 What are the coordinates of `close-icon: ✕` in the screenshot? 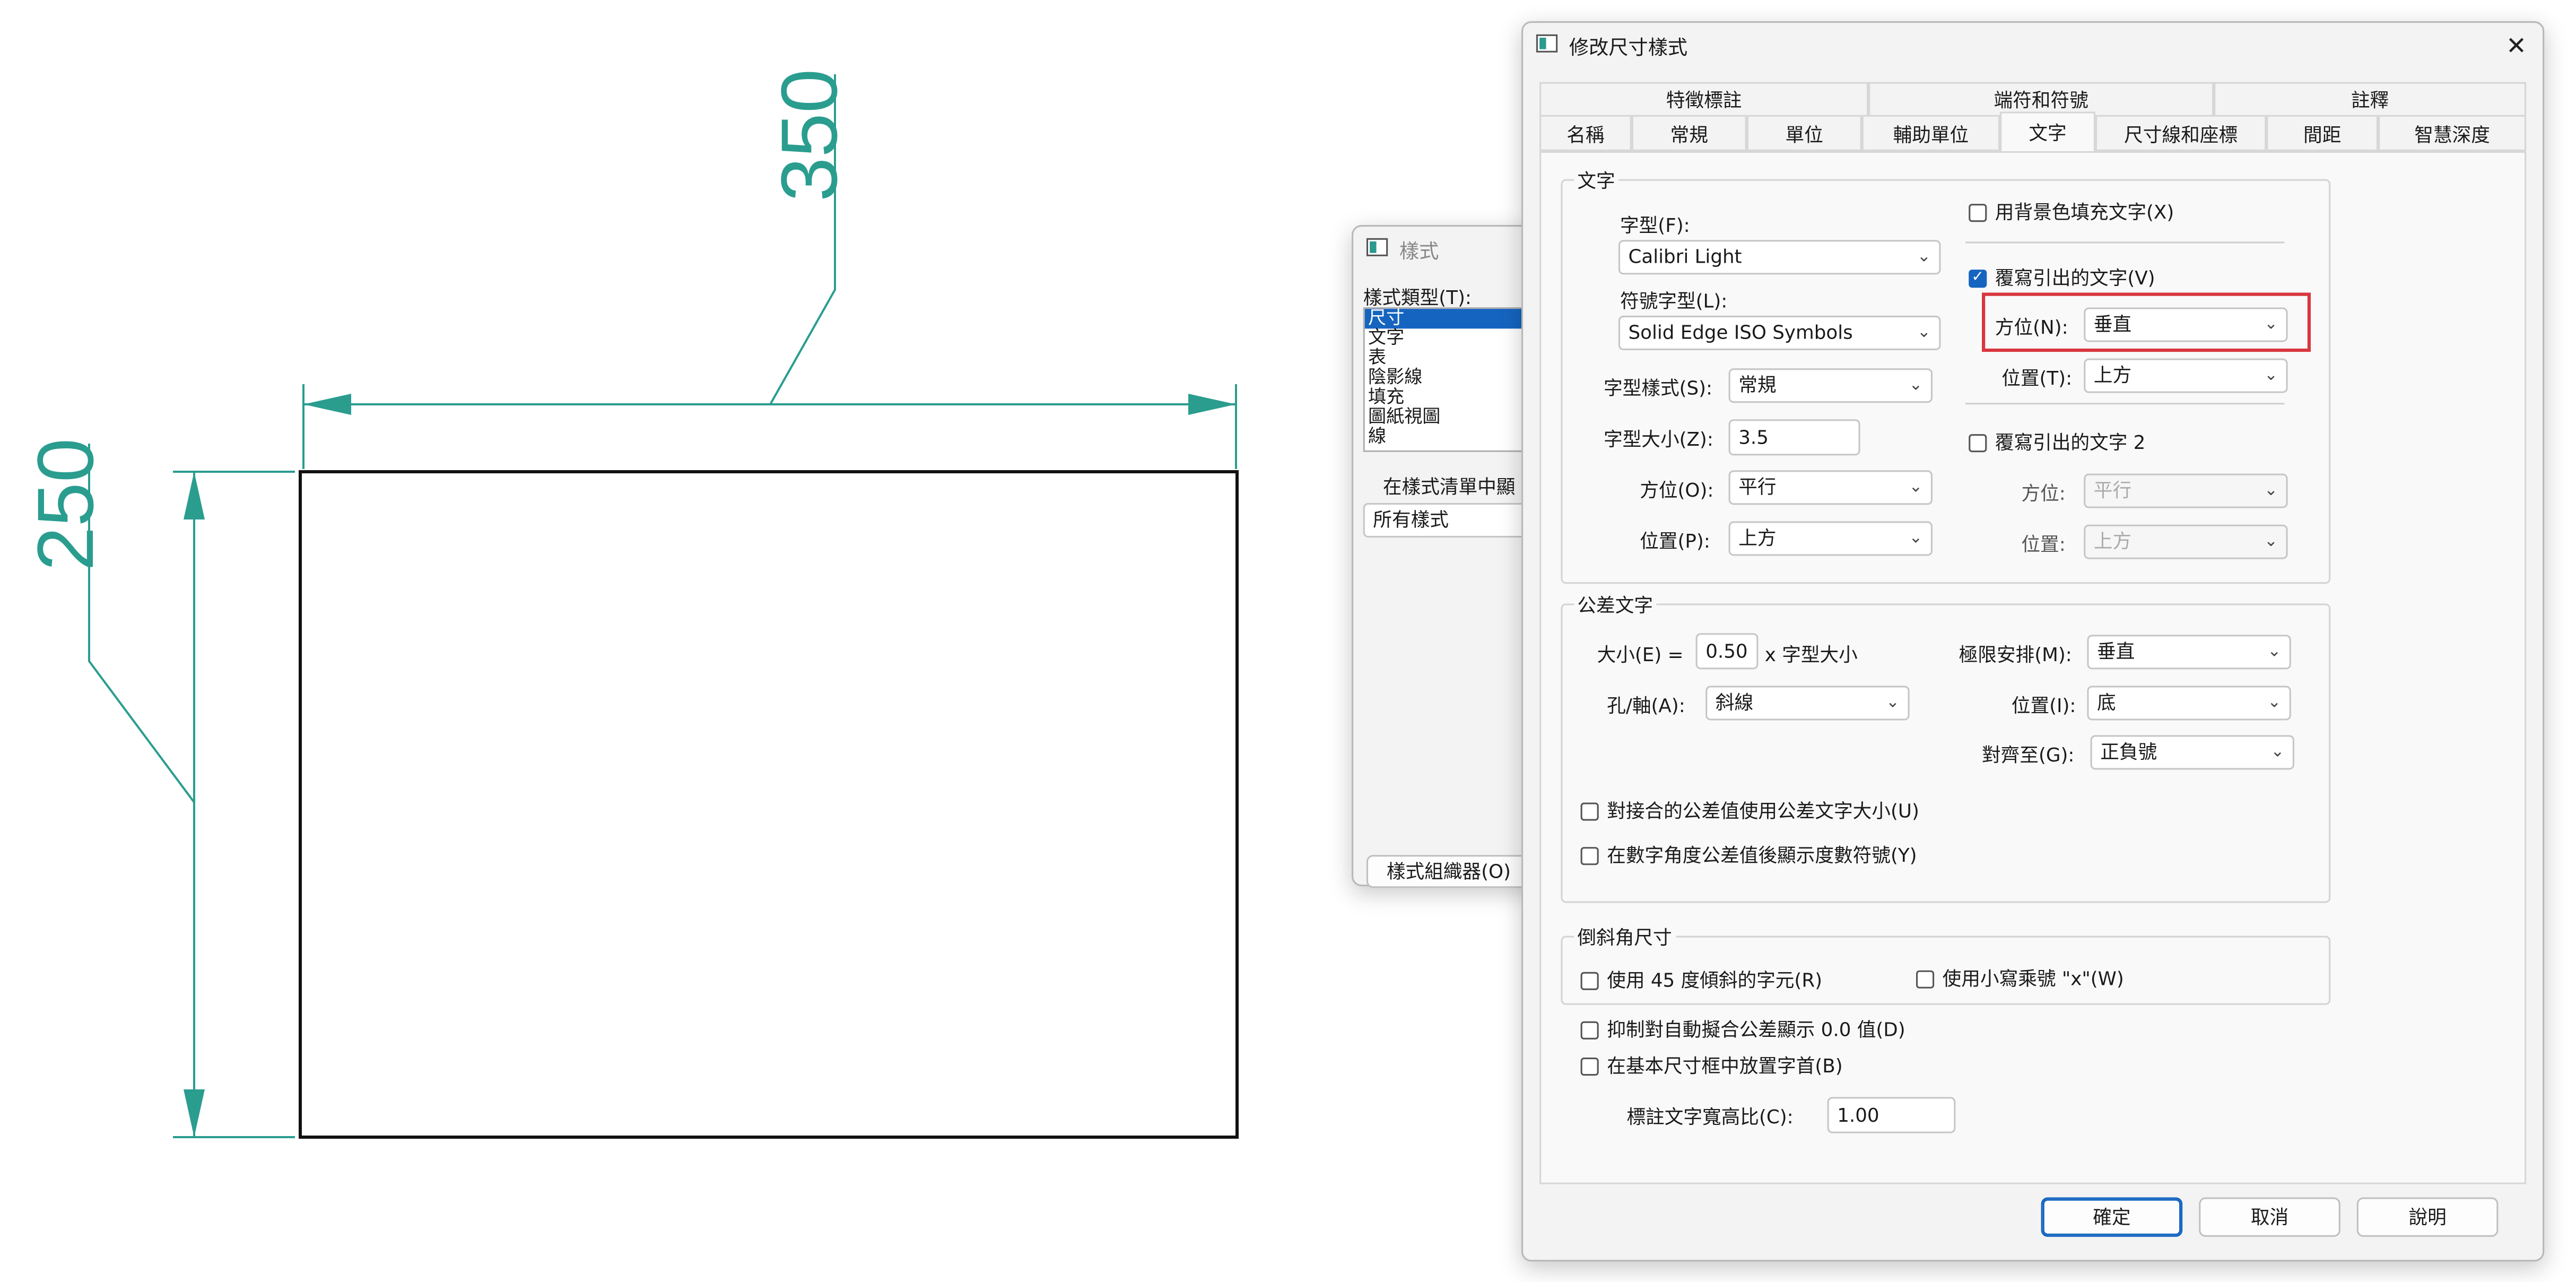 It's located at (2516, 46).